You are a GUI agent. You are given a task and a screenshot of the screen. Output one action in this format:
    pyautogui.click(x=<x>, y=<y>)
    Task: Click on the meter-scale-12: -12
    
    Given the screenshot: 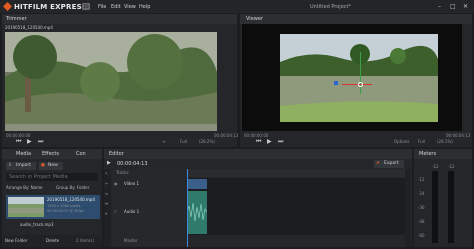 What is the action you would take?
    pyautogui.click(x=421, y=179)
    